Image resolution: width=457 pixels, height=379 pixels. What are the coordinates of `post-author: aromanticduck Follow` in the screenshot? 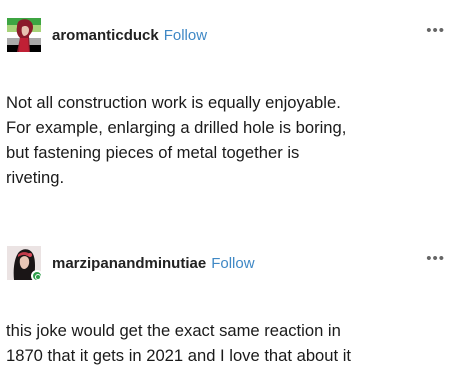 It's located at (129, 35).